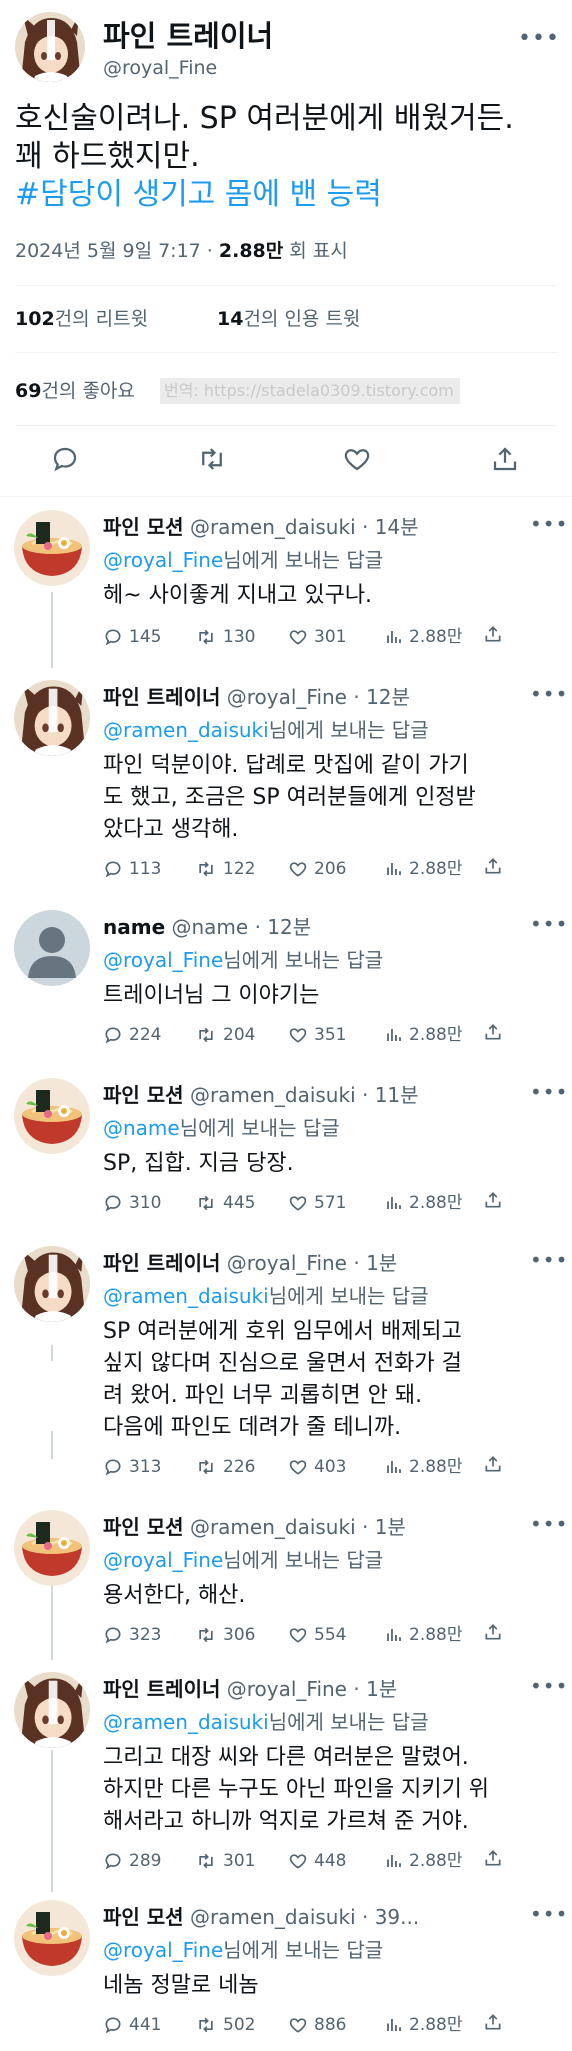  I want to click on display-name: 파인 트레이너, so click(188, 36).